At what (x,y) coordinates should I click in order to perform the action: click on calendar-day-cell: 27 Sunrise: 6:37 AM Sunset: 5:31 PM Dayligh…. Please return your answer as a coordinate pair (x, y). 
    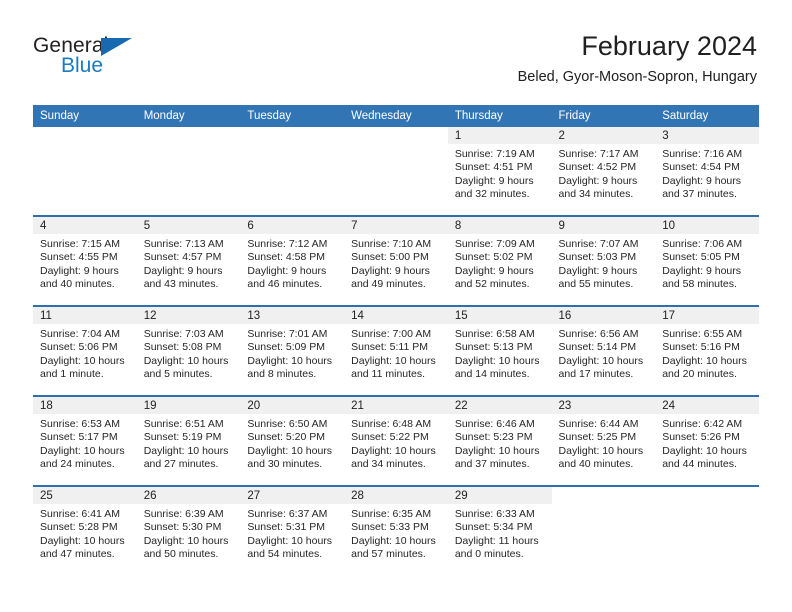
    Looking at the image, I should click on (292, 530).